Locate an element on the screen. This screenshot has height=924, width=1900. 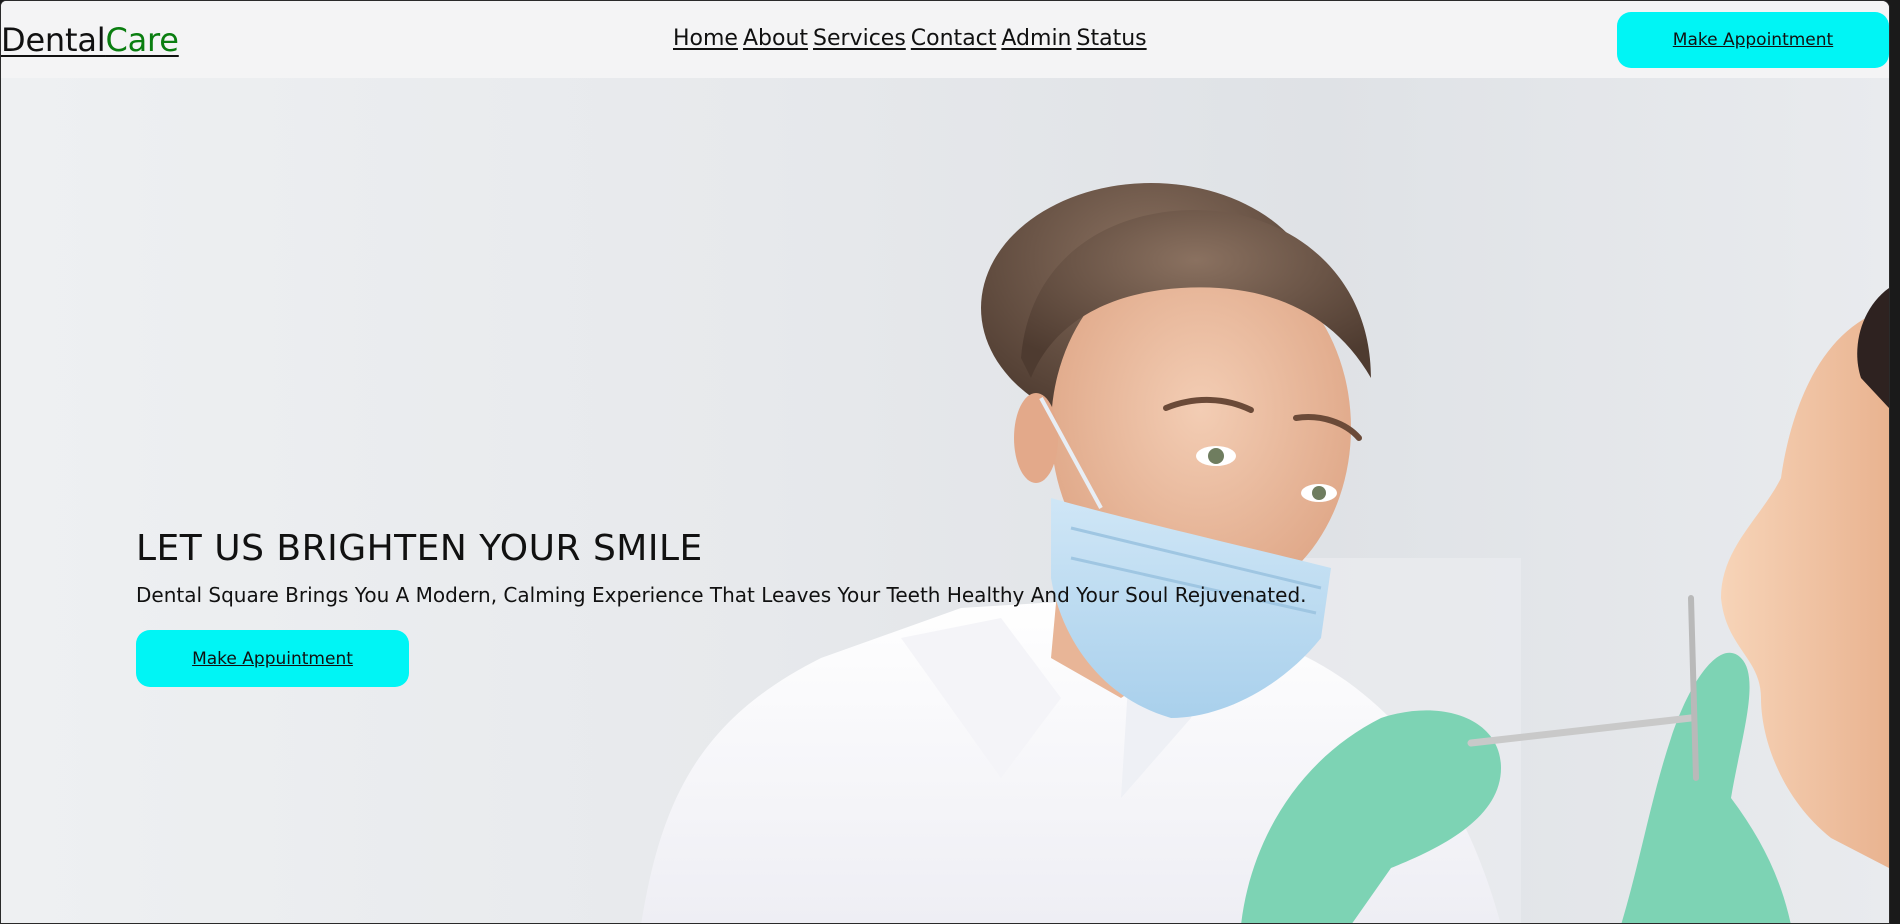
nav-contact-link: Contact is located at coordinates (954, 38).